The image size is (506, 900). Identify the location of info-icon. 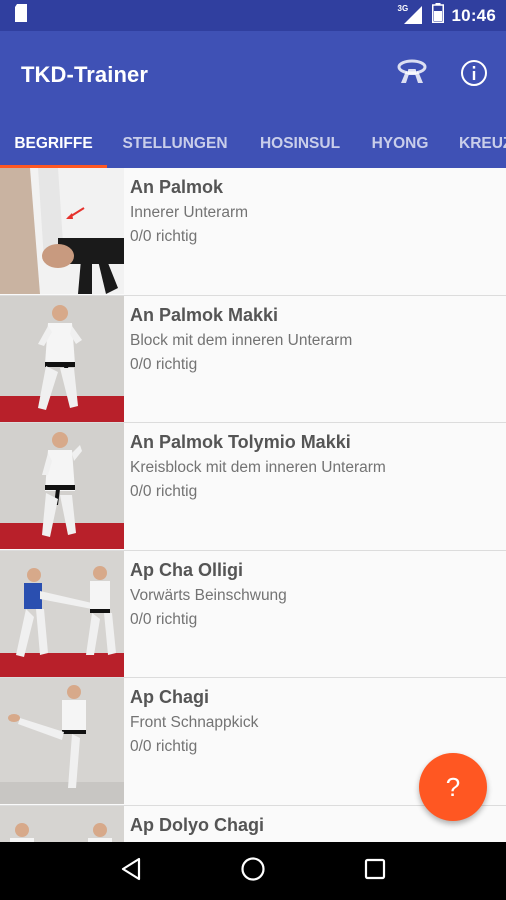
(474, 75).